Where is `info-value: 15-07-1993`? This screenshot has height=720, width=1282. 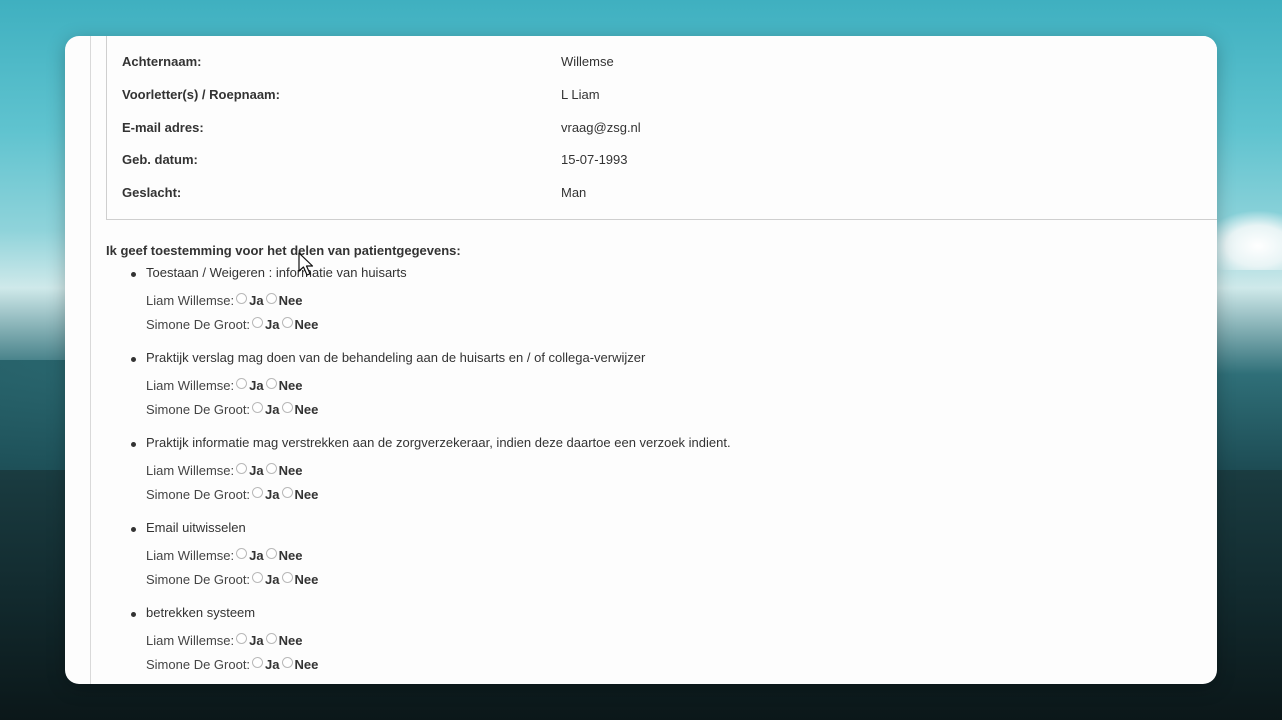 info-value: 15-07-1993 is located at coordinates (594, 159).